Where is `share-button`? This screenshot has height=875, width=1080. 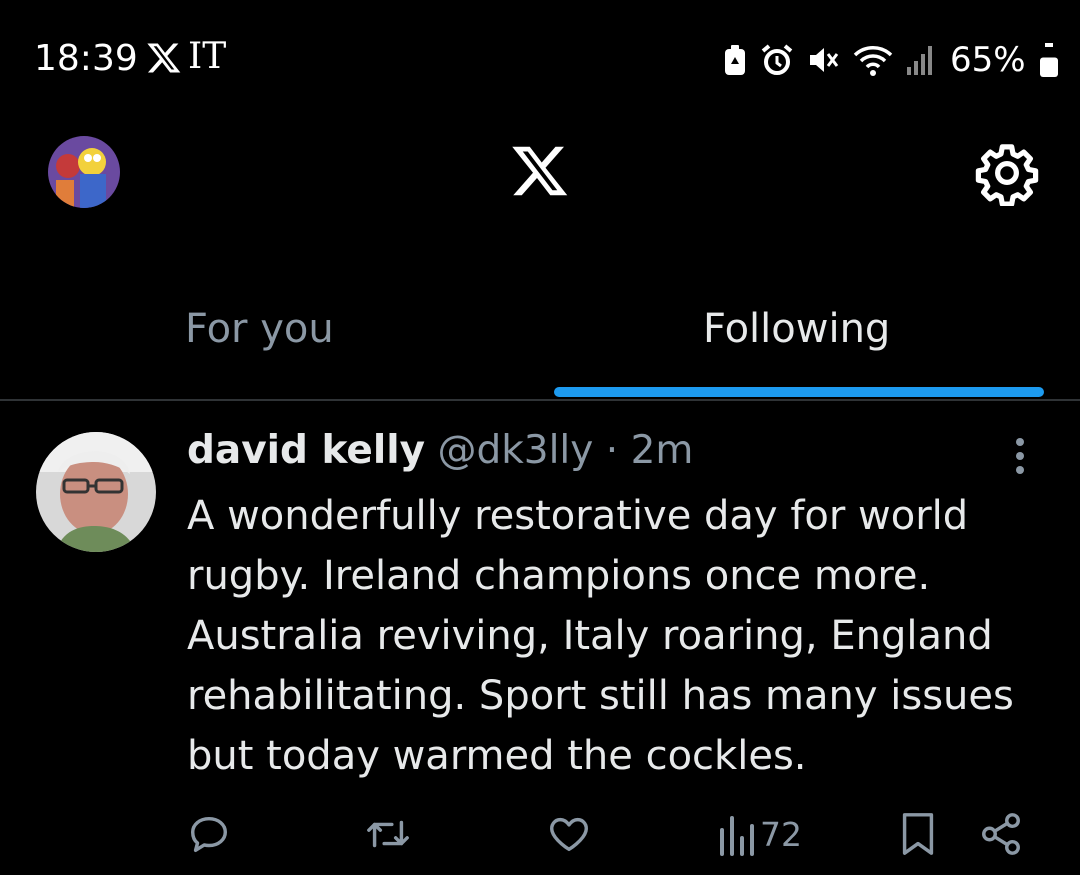
share-button is located at coordinates (1001, 834).